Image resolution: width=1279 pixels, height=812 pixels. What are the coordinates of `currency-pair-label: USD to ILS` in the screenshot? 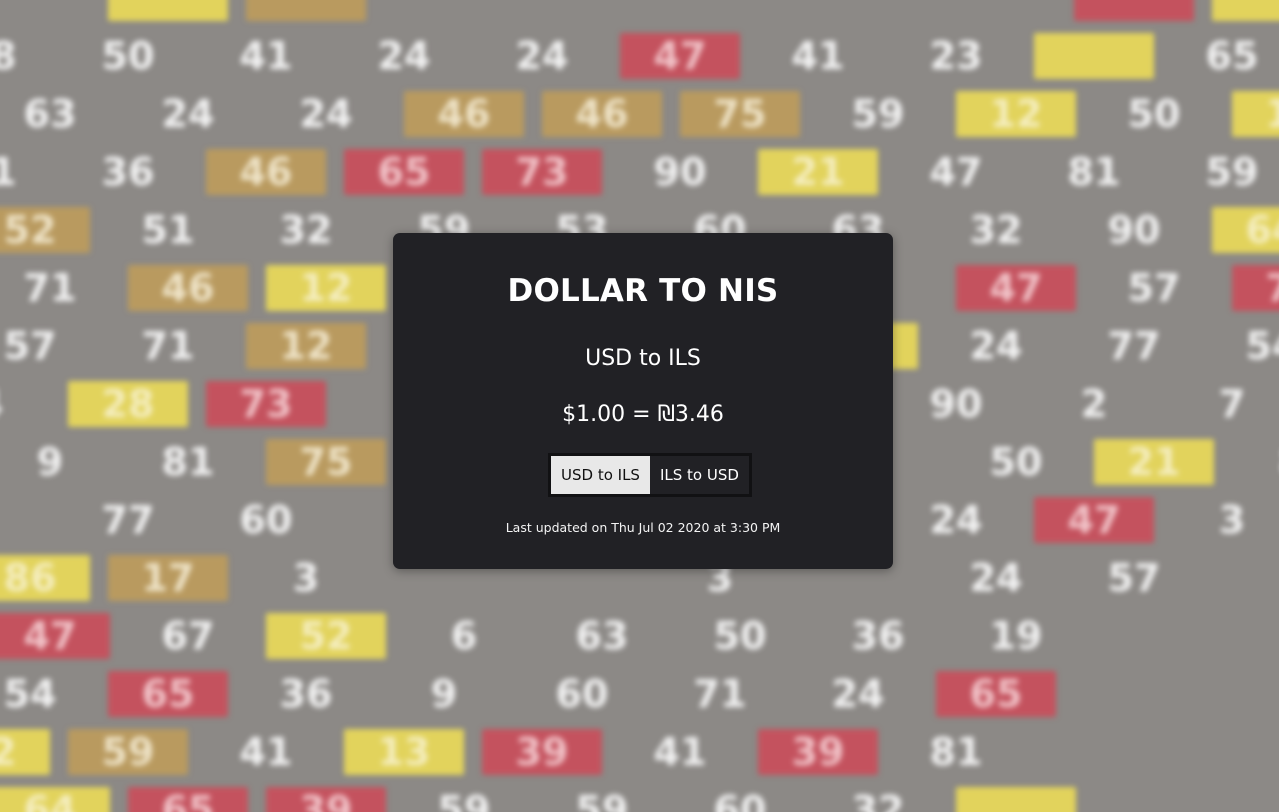 It's located at (643, 358).